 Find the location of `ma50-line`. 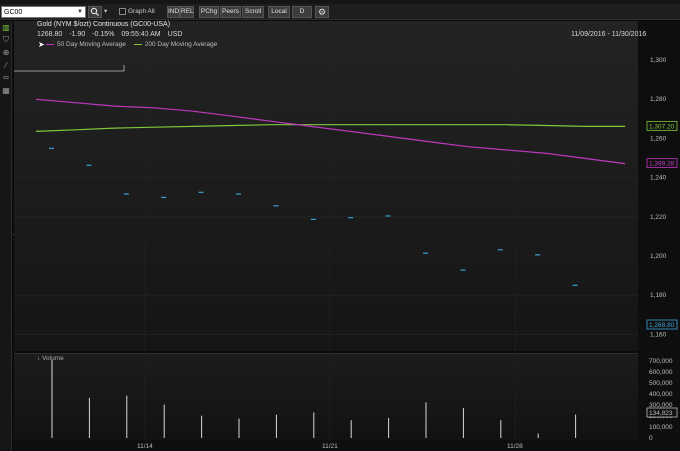

ma50-line is located at coordinates (330, 131).